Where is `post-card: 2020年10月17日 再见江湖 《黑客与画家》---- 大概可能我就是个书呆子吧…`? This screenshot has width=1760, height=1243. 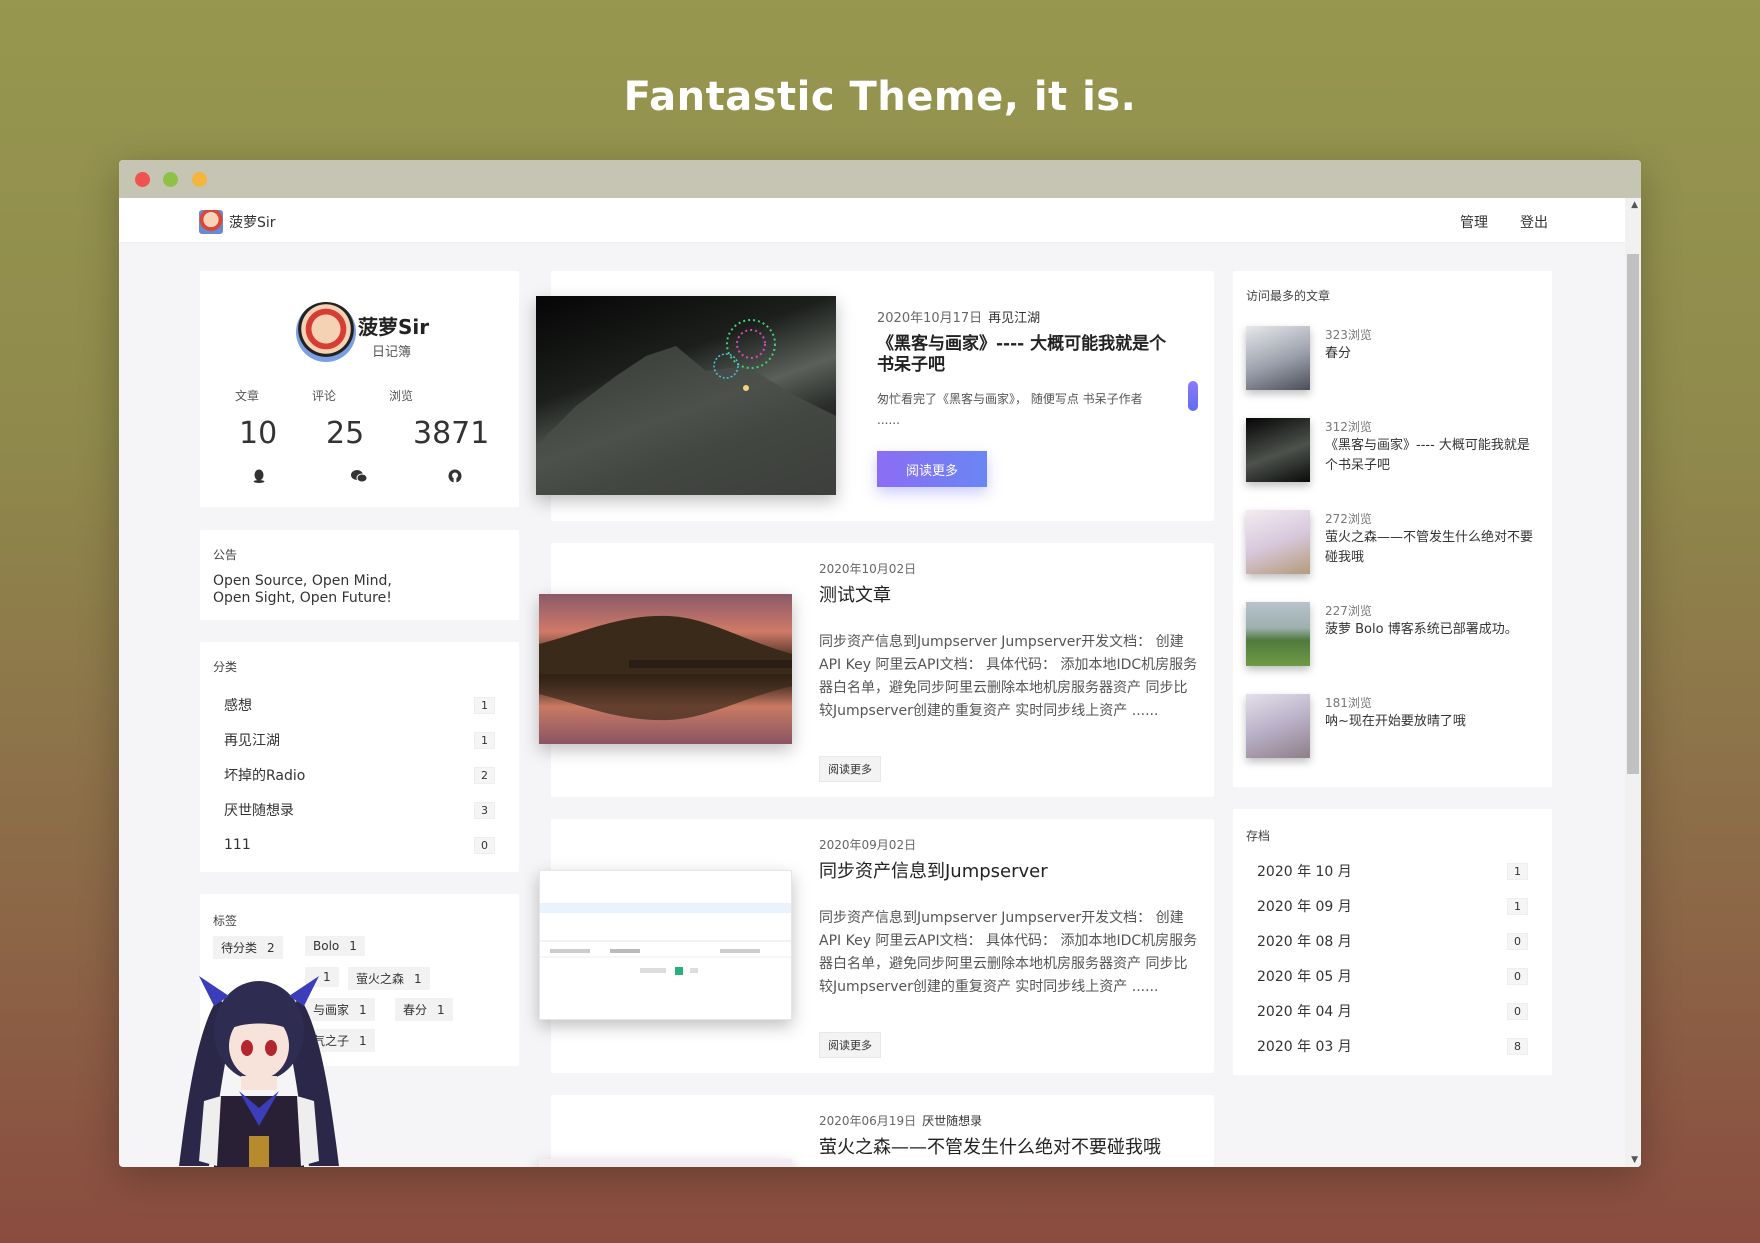
post-card: 2020年10月17日 再见江湖 《黑客与画家》---- 大概可能我就是个书呆子吧… is located at coordinates (875, 396).